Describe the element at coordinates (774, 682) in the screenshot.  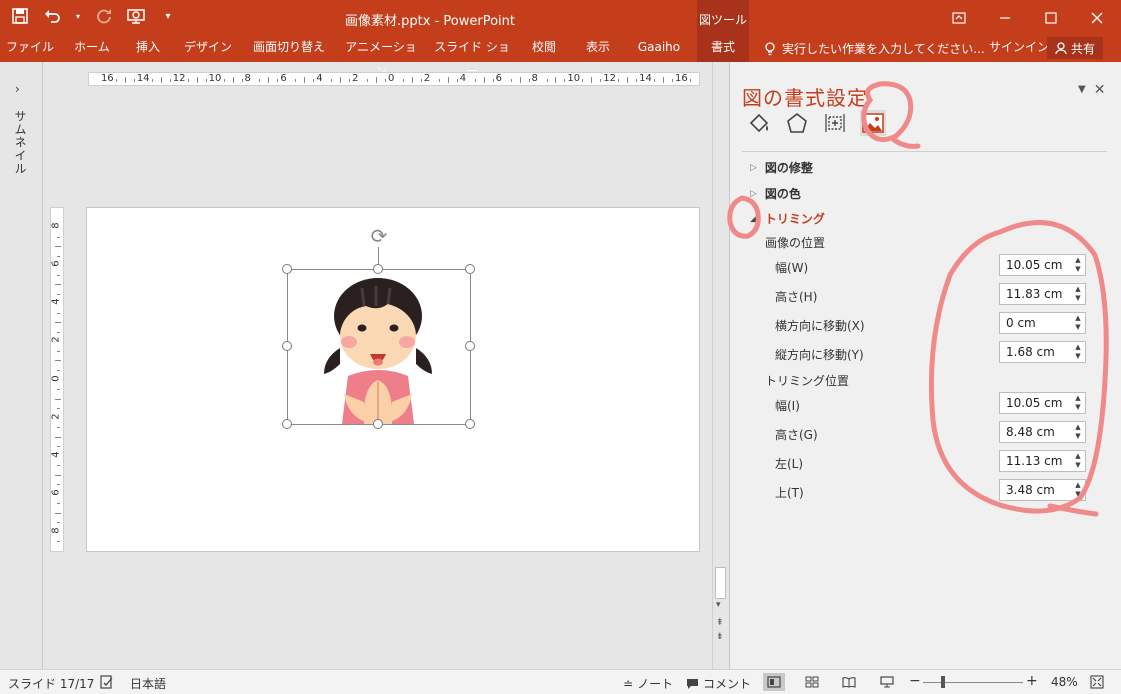
I see `normal-view-icon` at that location.